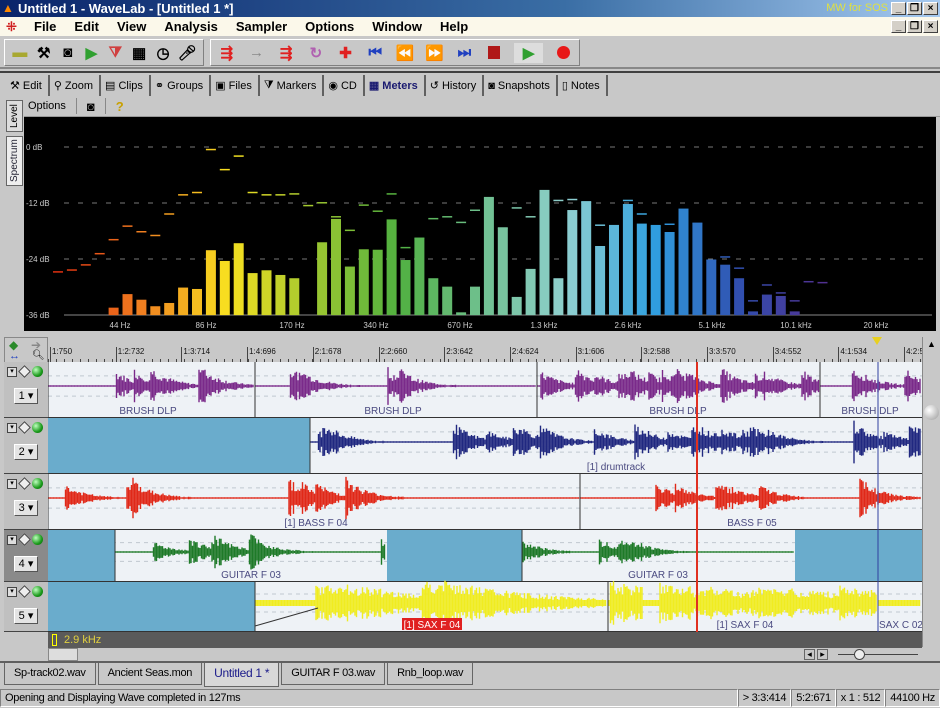  Describe the element at coordinates (235, 85) in the screenshot. I see `tab-files: ▣ Files` at that location.